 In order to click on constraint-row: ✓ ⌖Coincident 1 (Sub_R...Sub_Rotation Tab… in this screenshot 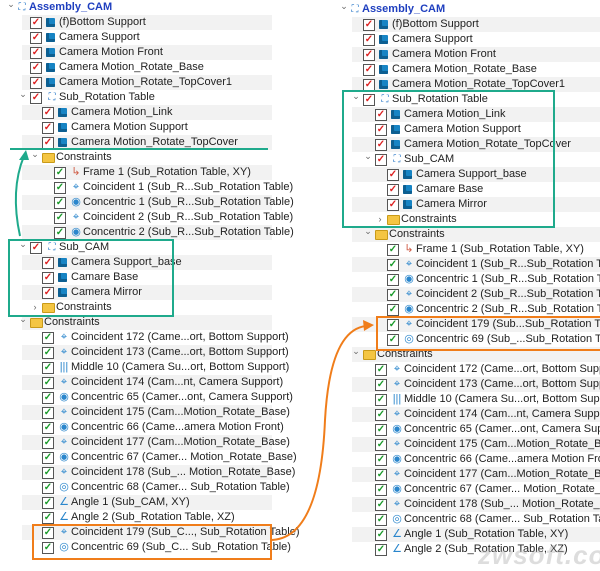, I will do `click(465, 264)`.